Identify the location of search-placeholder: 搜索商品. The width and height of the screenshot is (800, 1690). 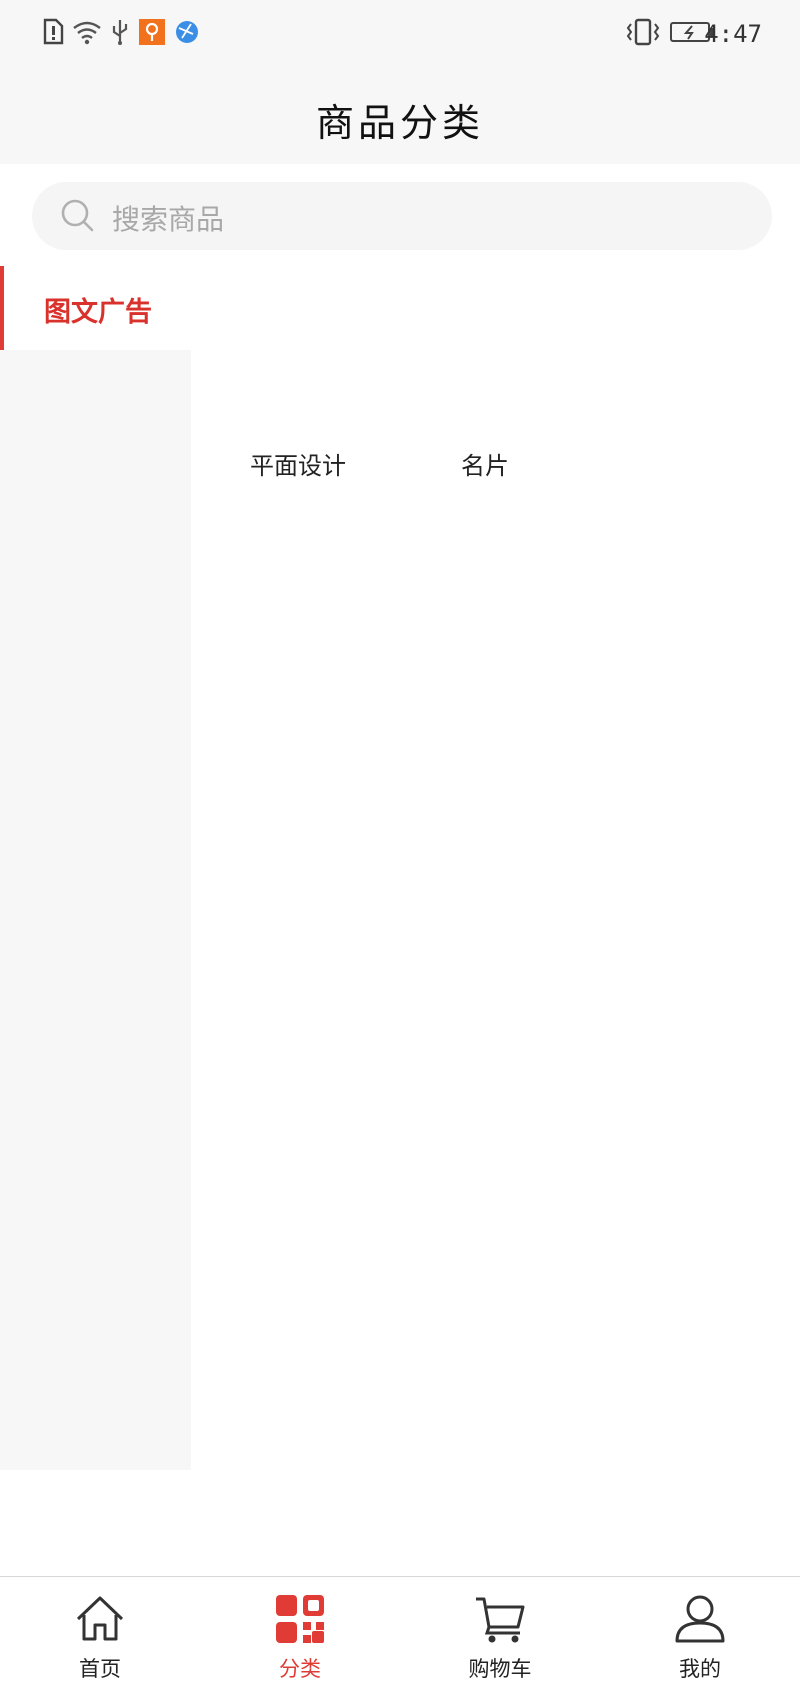
(168, 219).